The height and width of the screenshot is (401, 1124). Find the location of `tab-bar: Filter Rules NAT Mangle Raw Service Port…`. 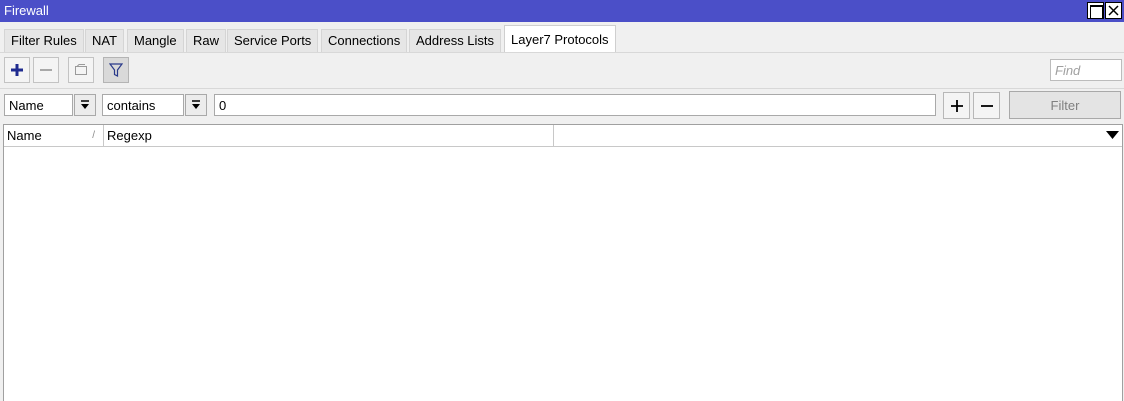

tab-bar: Filter Rules NAT Mangle Raw Service Port… is located at coordinates (562, 37).